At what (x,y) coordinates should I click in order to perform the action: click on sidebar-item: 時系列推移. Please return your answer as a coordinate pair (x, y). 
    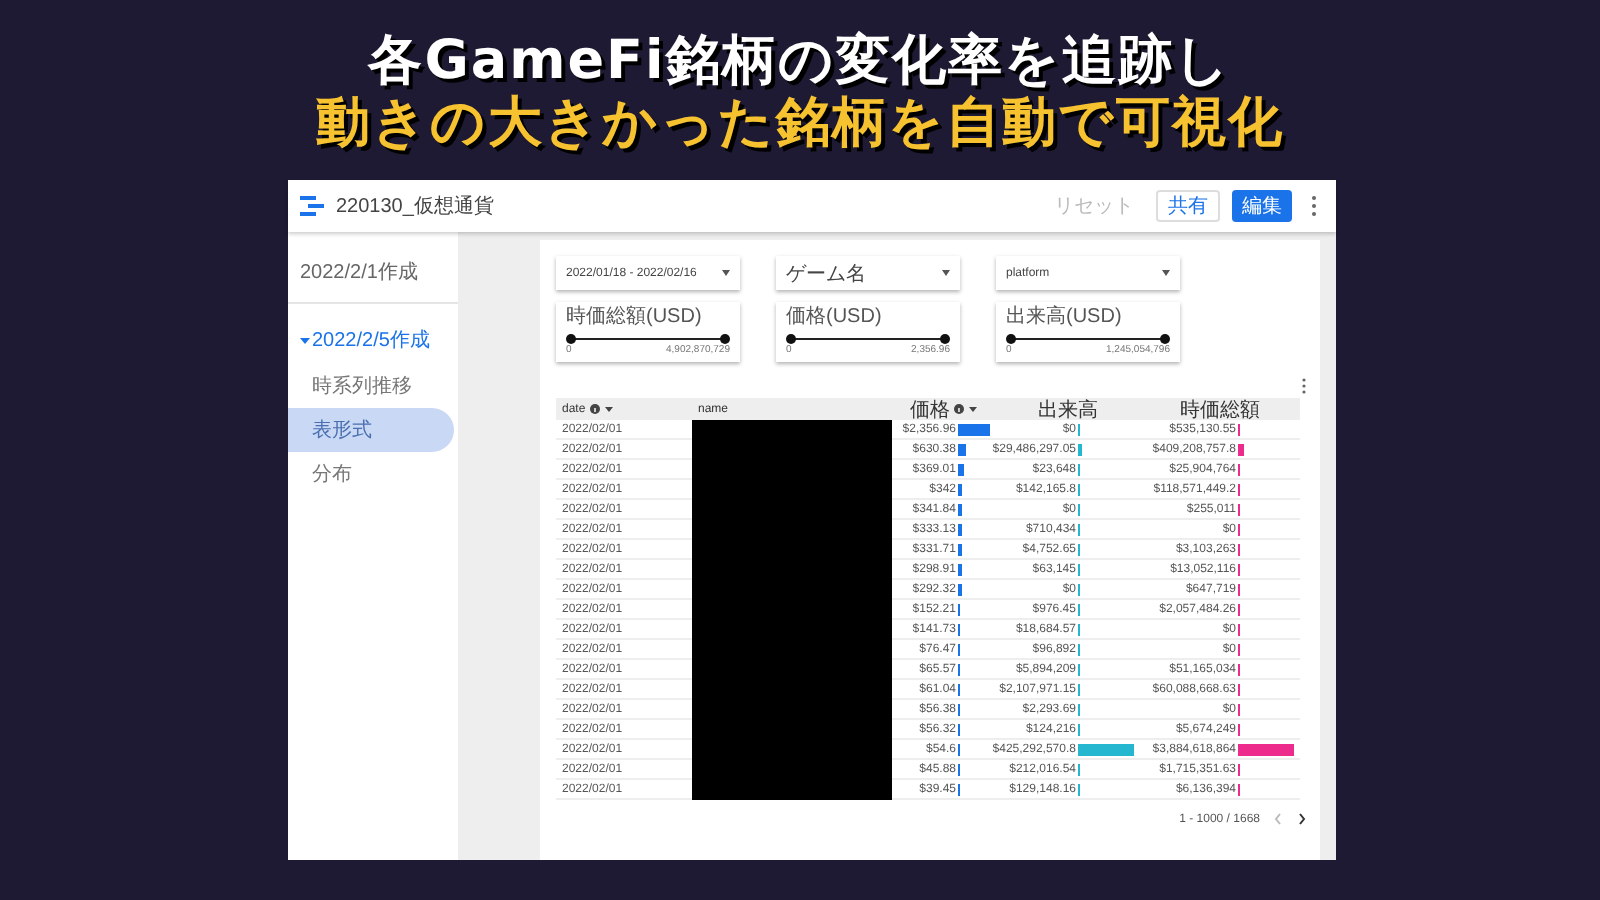
    Looking at the image, I should click on (371, 386).